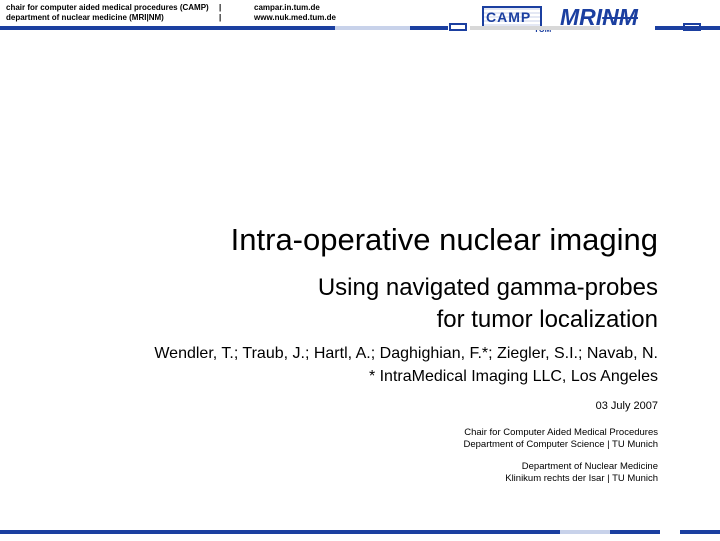 The width and height of the screenshot is (720, 541). What do you see at coordinates (444, 239) in the screenshot?
I see `page-title: Intra-operative nuclear imaging` at bounding box center [444, 239].